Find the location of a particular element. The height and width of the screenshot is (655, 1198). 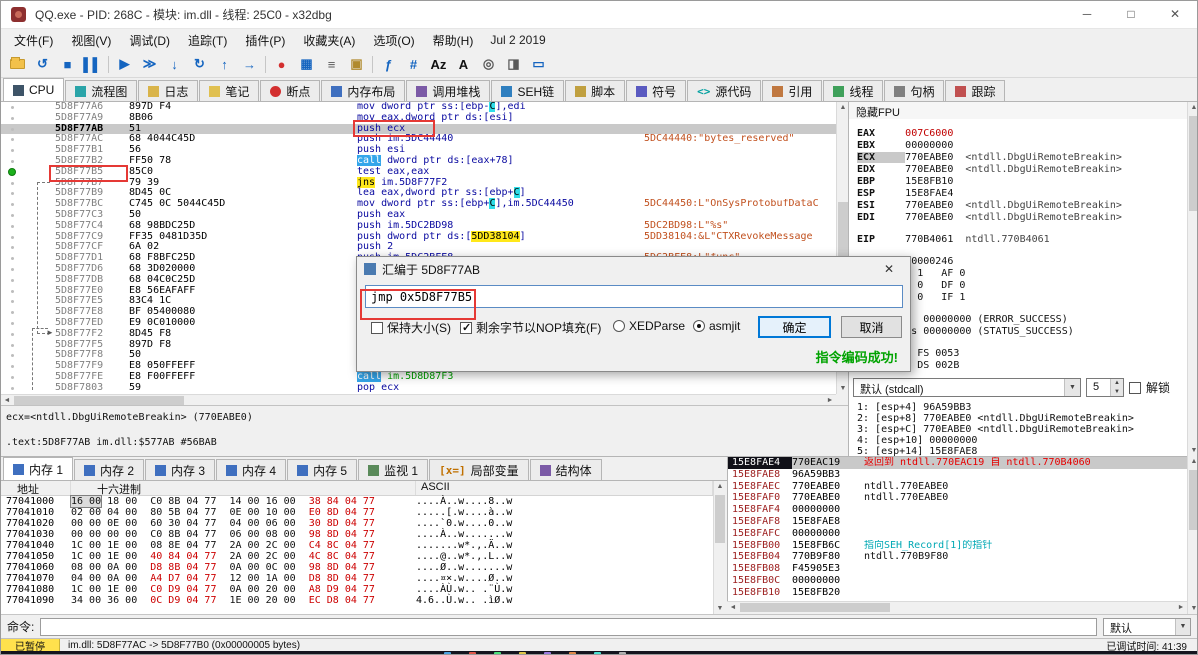

call-stack-button: ≡ is located at coordinates (331, 64).